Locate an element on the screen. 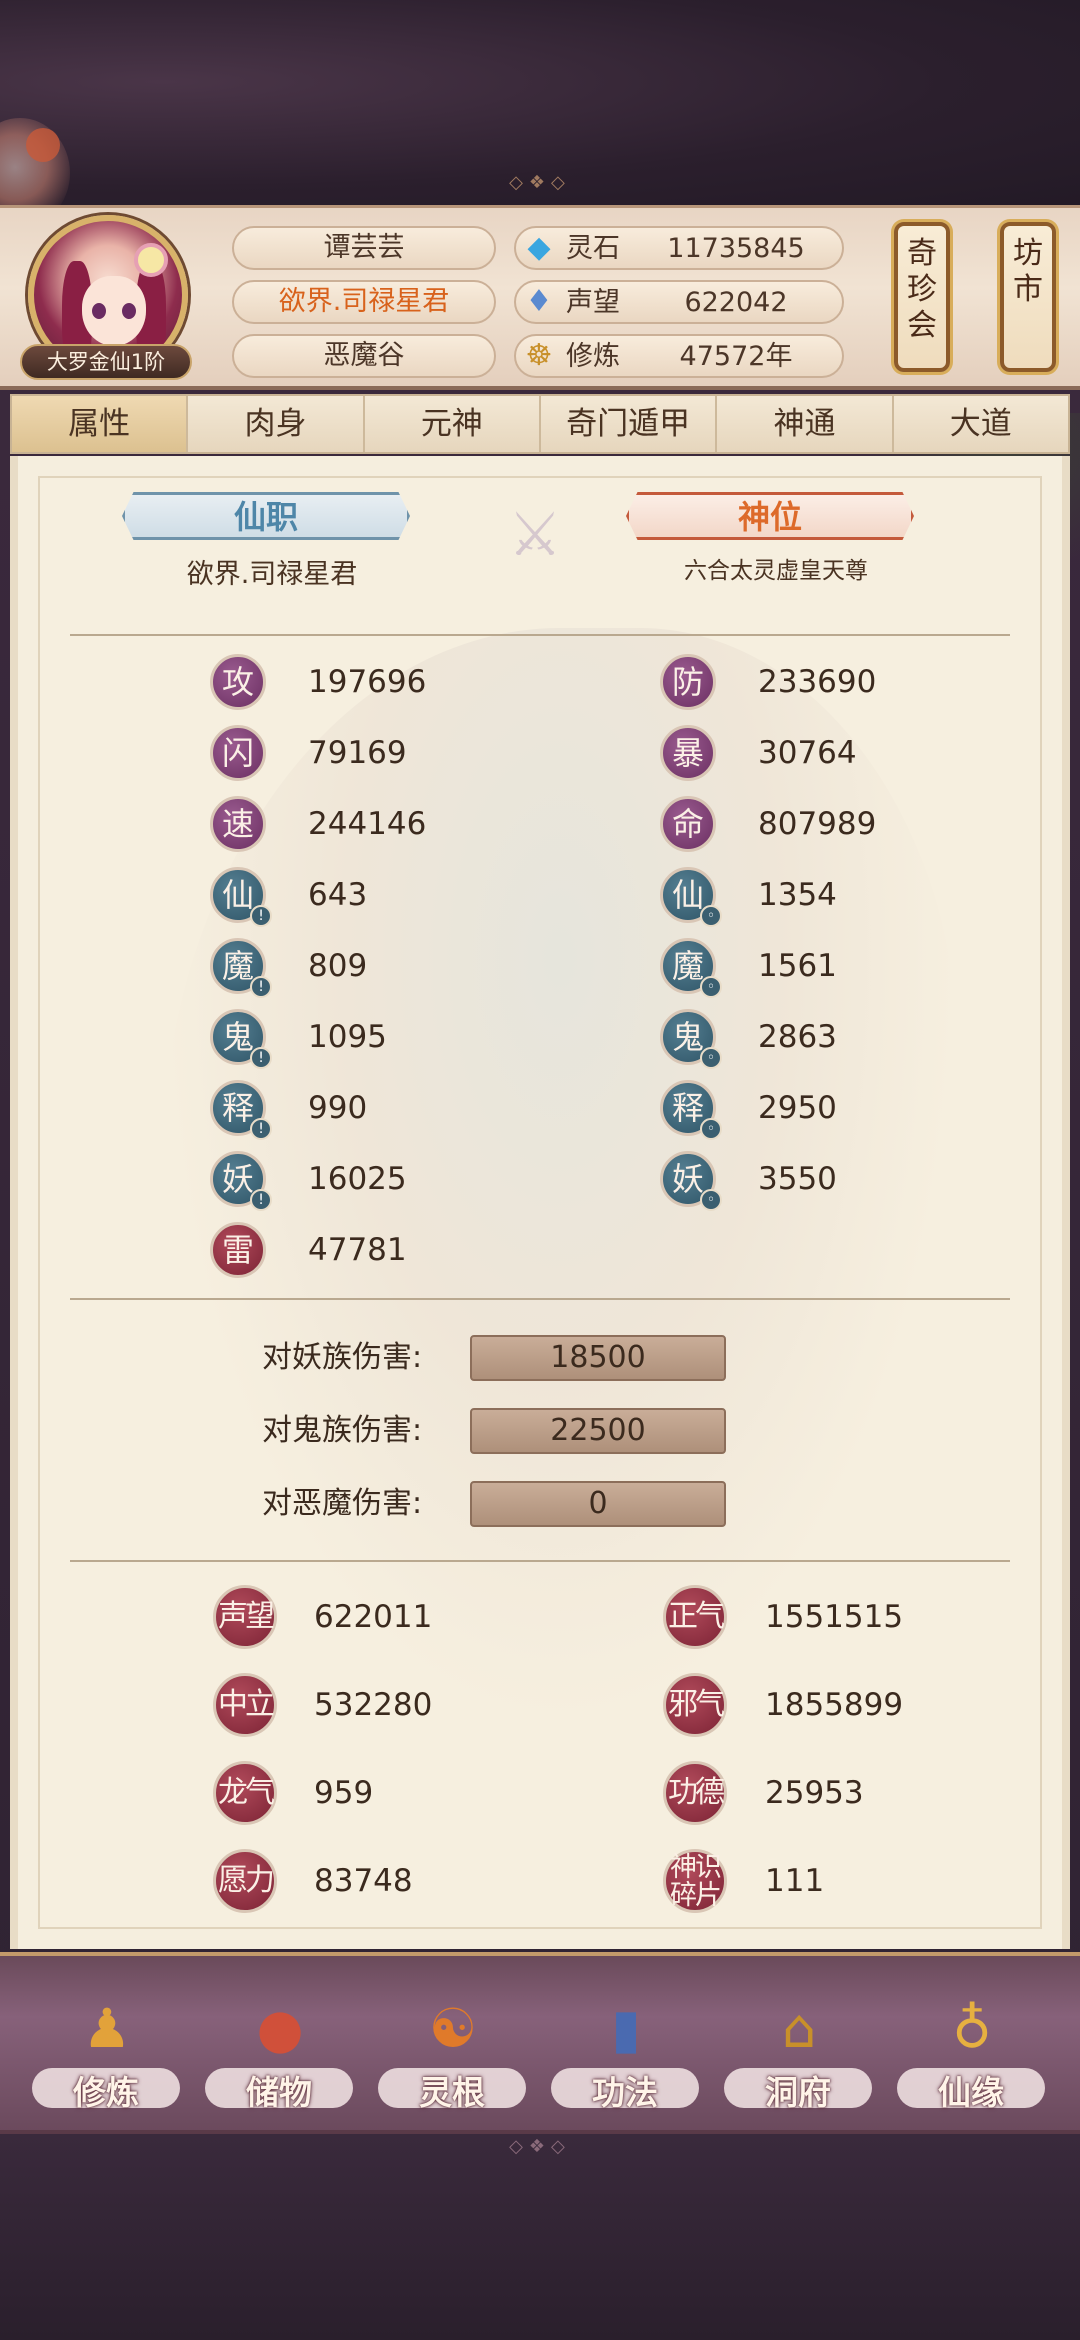 This screenshot has height=2340, width=1080. stat-value-left: 197696 is located at coordinates (367, 682).